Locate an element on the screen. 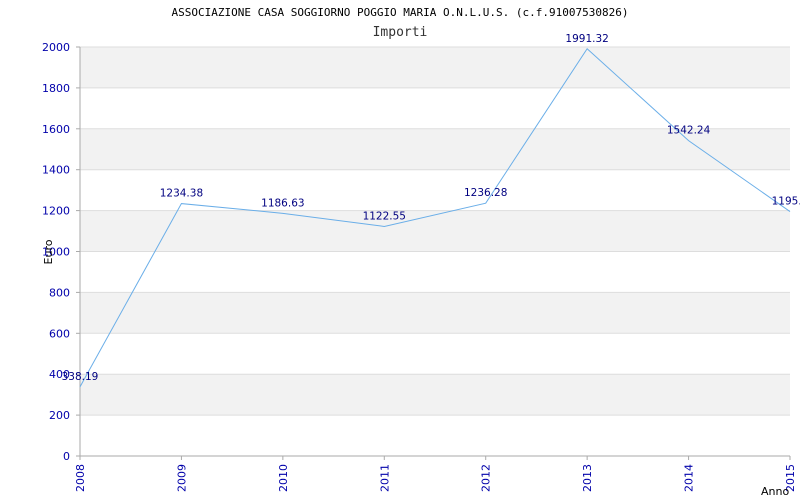  x-tick-label: 2012 is located at coordinates (486, 478).